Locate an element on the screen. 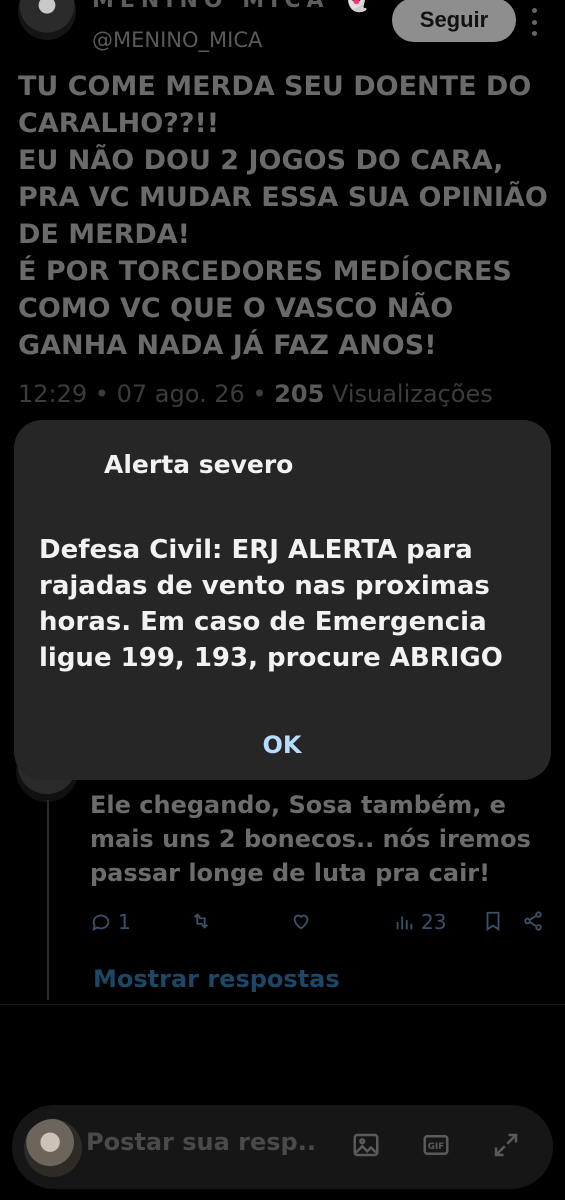 The height and width of the screenshot is (1200, 565). reply-text-line: passar longe de luta pra cair! is located at coordinates (290, 873).